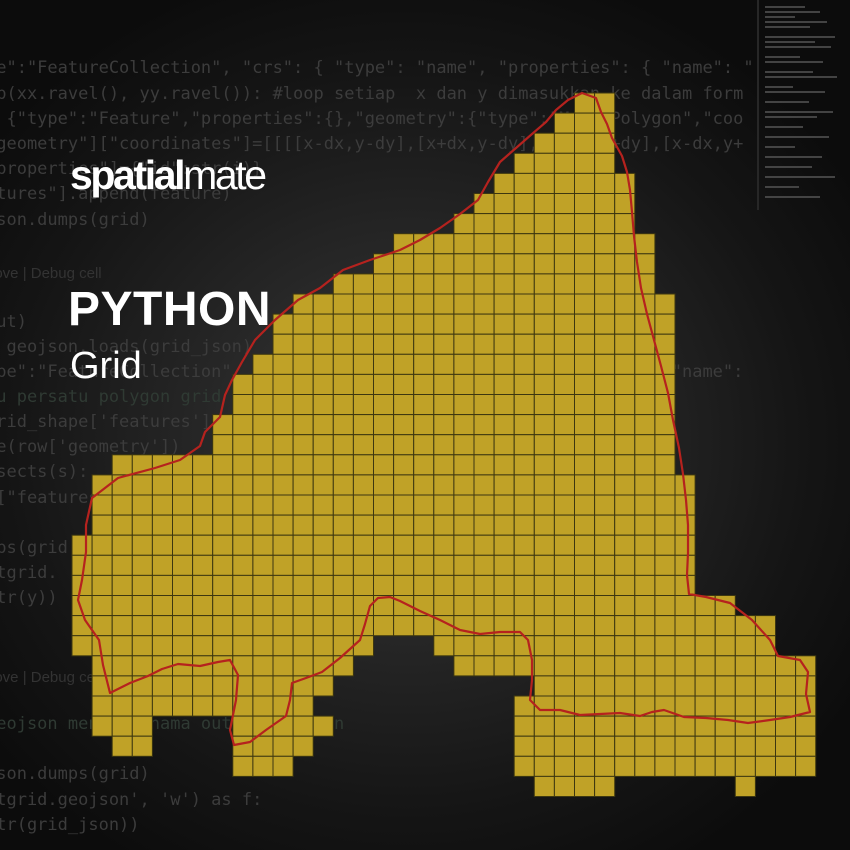  I want to click on page-title: PYTHON, so click(170, 309).